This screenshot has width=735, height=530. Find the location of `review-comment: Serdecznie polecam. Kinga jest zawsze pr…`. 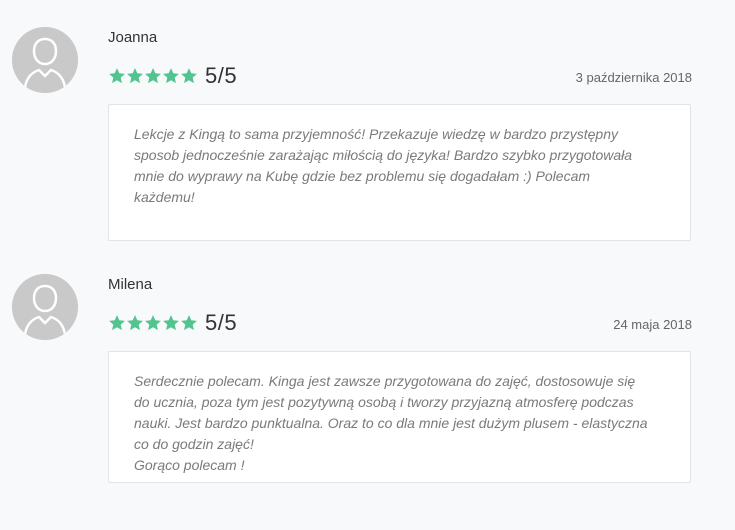

review-comment: Serdecznie polecam. Kinga jest zawsze pr… is located at coordinates (391, 423).